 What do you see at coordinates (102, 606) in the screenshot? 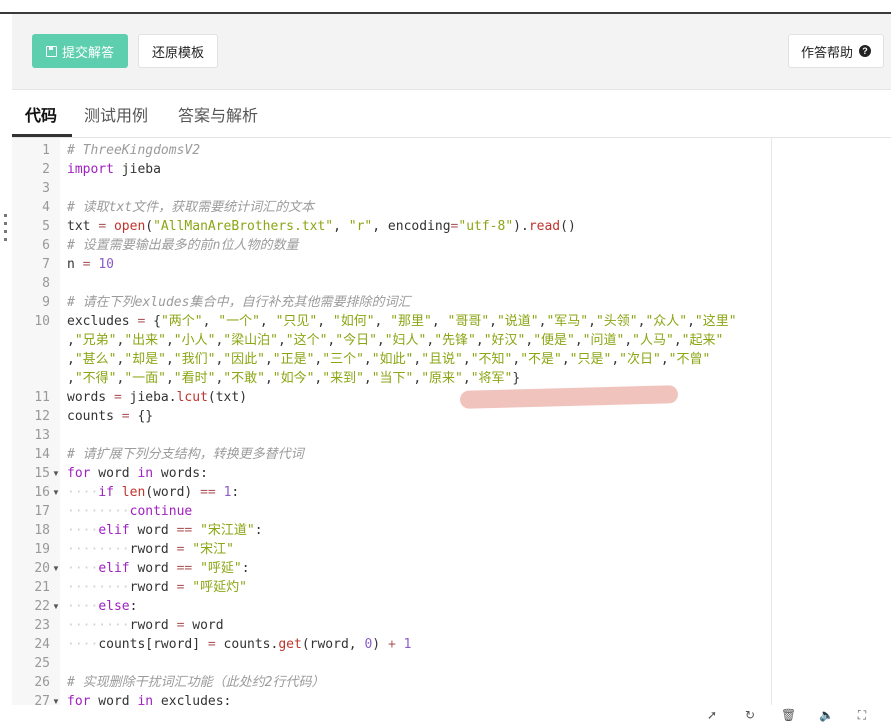
I see `code-text: ····else:` at bounding box center [102, 606].